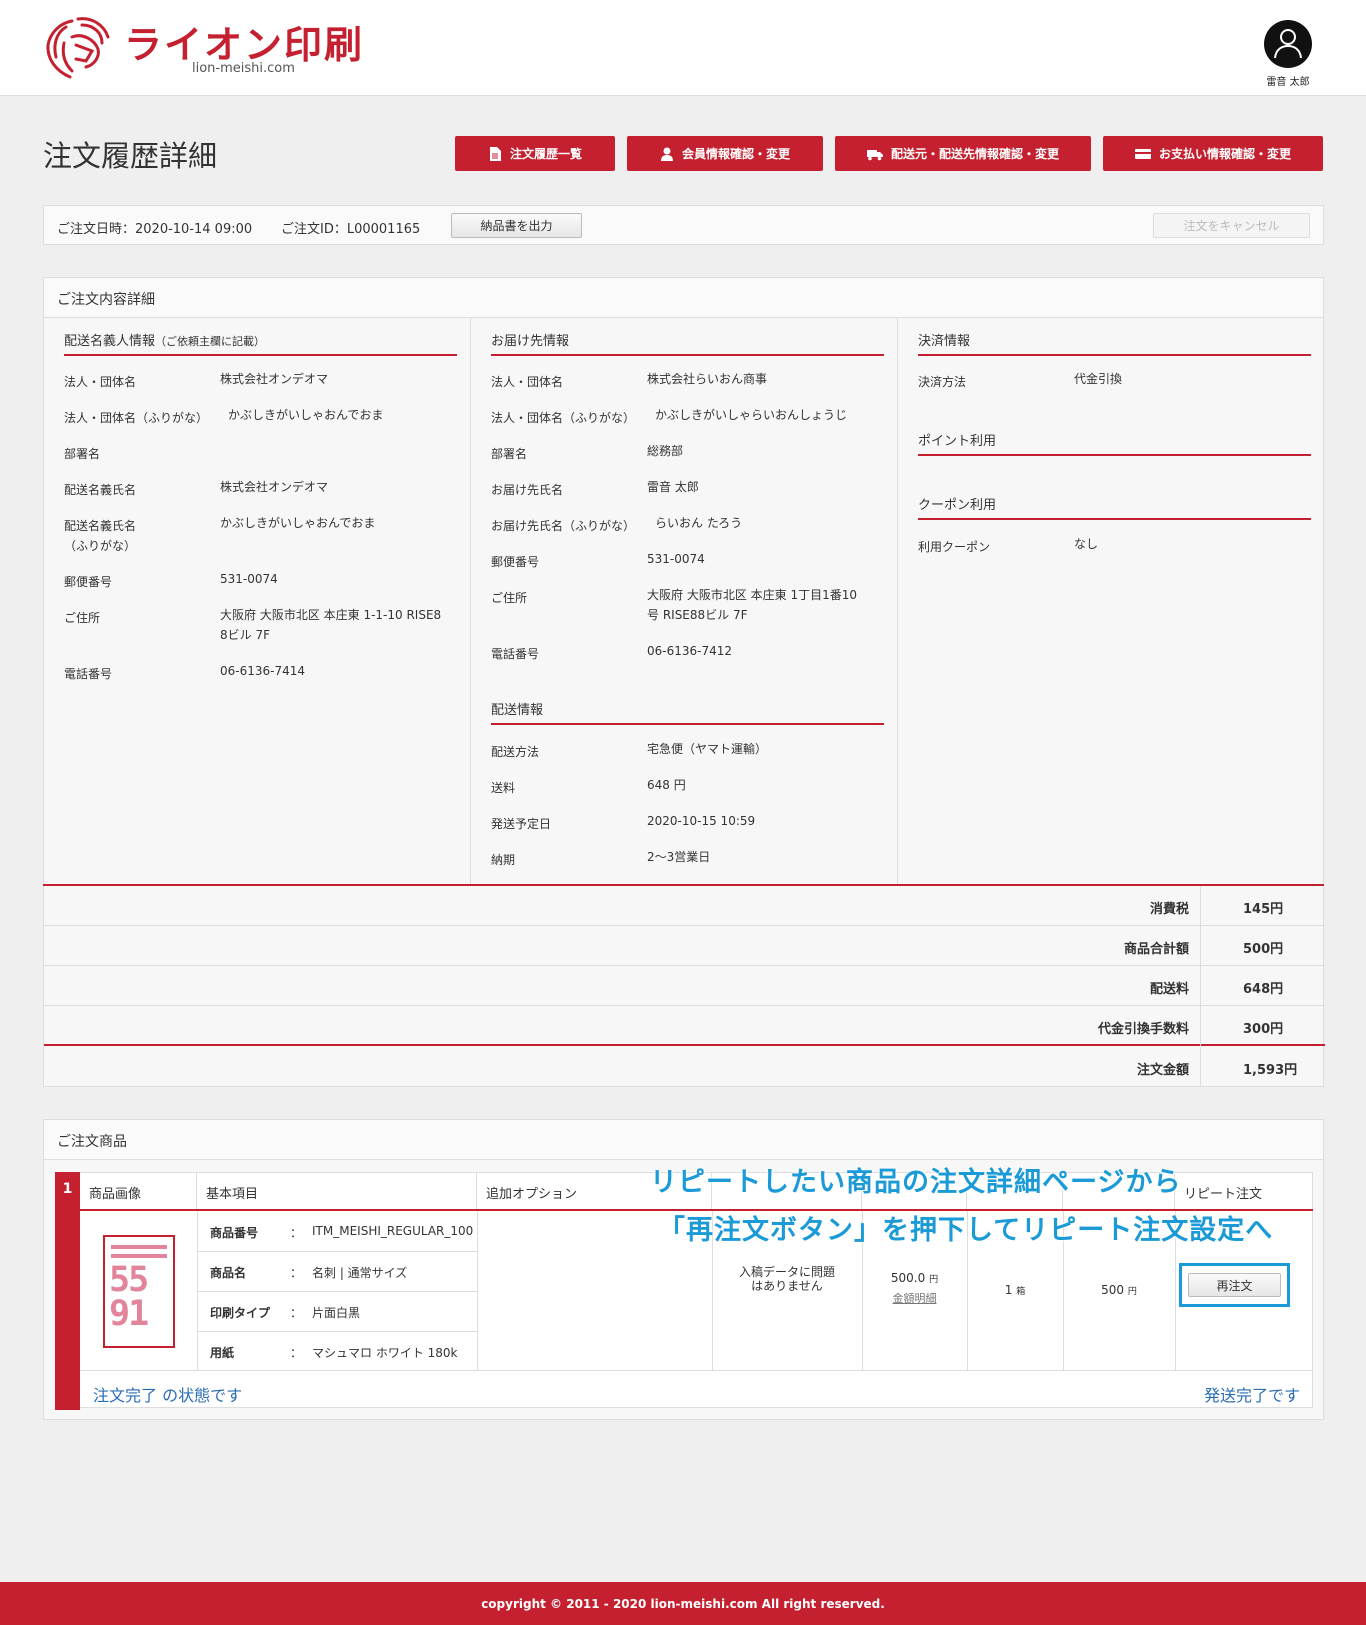 The image size is (1366, 1625). Describe the element at coordinates (243, 68) in the screenshot. I see `logo-domain: lion-meishi.com` at that location.